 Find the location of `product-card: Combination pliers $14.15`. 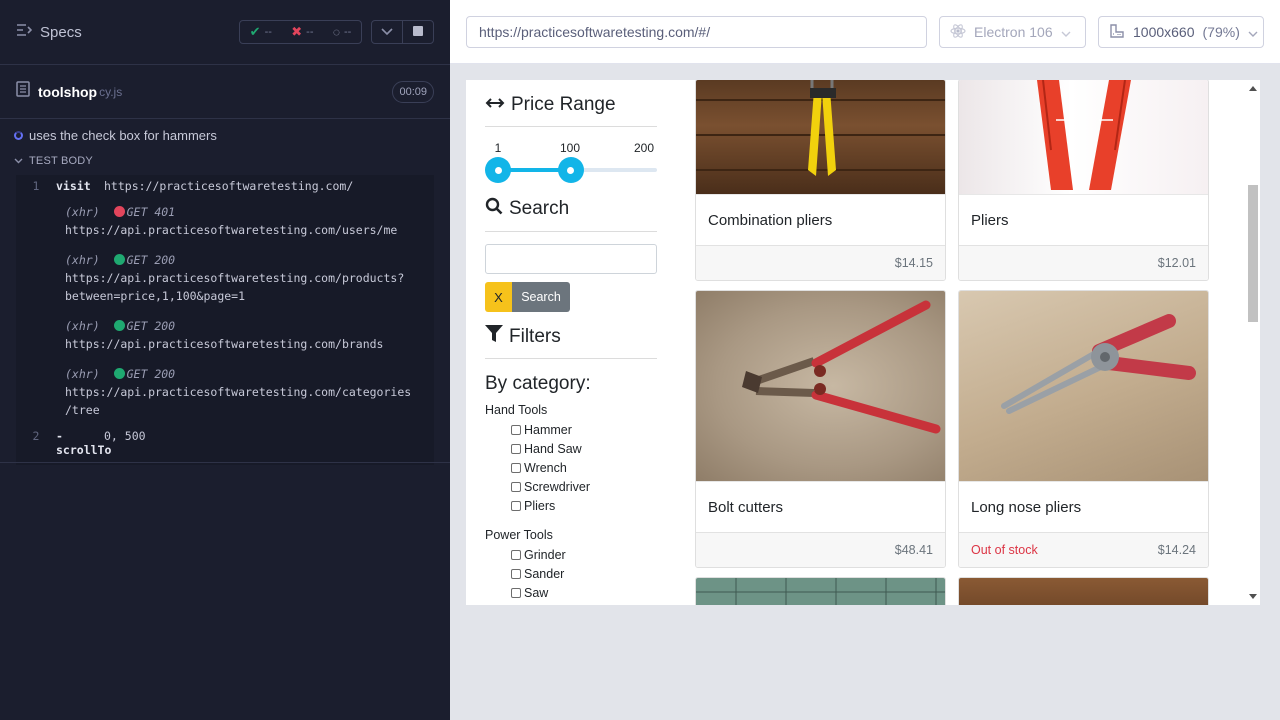

product-card: Combination pliers $14.15 is located at coordinates (820, 180).